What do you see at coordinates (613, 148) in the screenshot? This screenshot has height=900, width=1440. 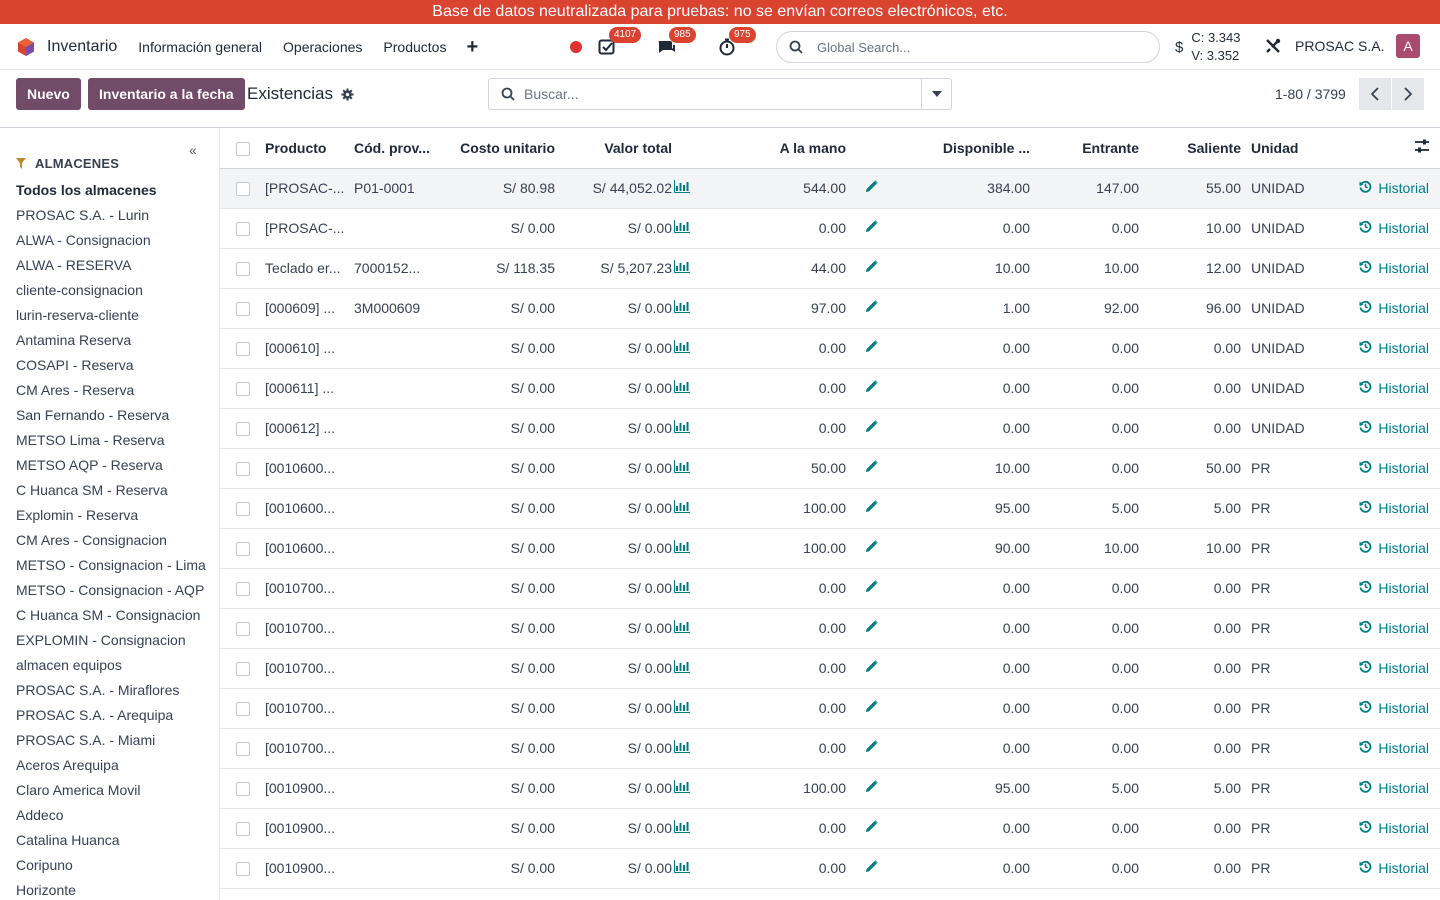 I see `col-valor-total: Valor total` at bounding box center [613, 148].